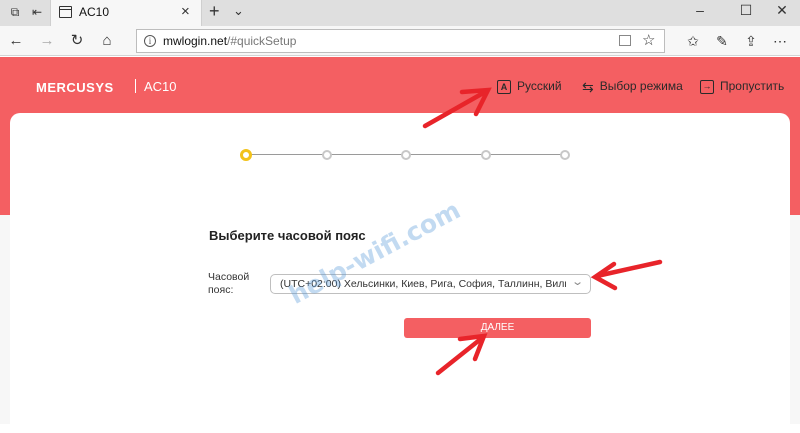  Describe the element at coordinates (693, 41) in the screenshot. I see `favorites-icon: ✩` at that location.